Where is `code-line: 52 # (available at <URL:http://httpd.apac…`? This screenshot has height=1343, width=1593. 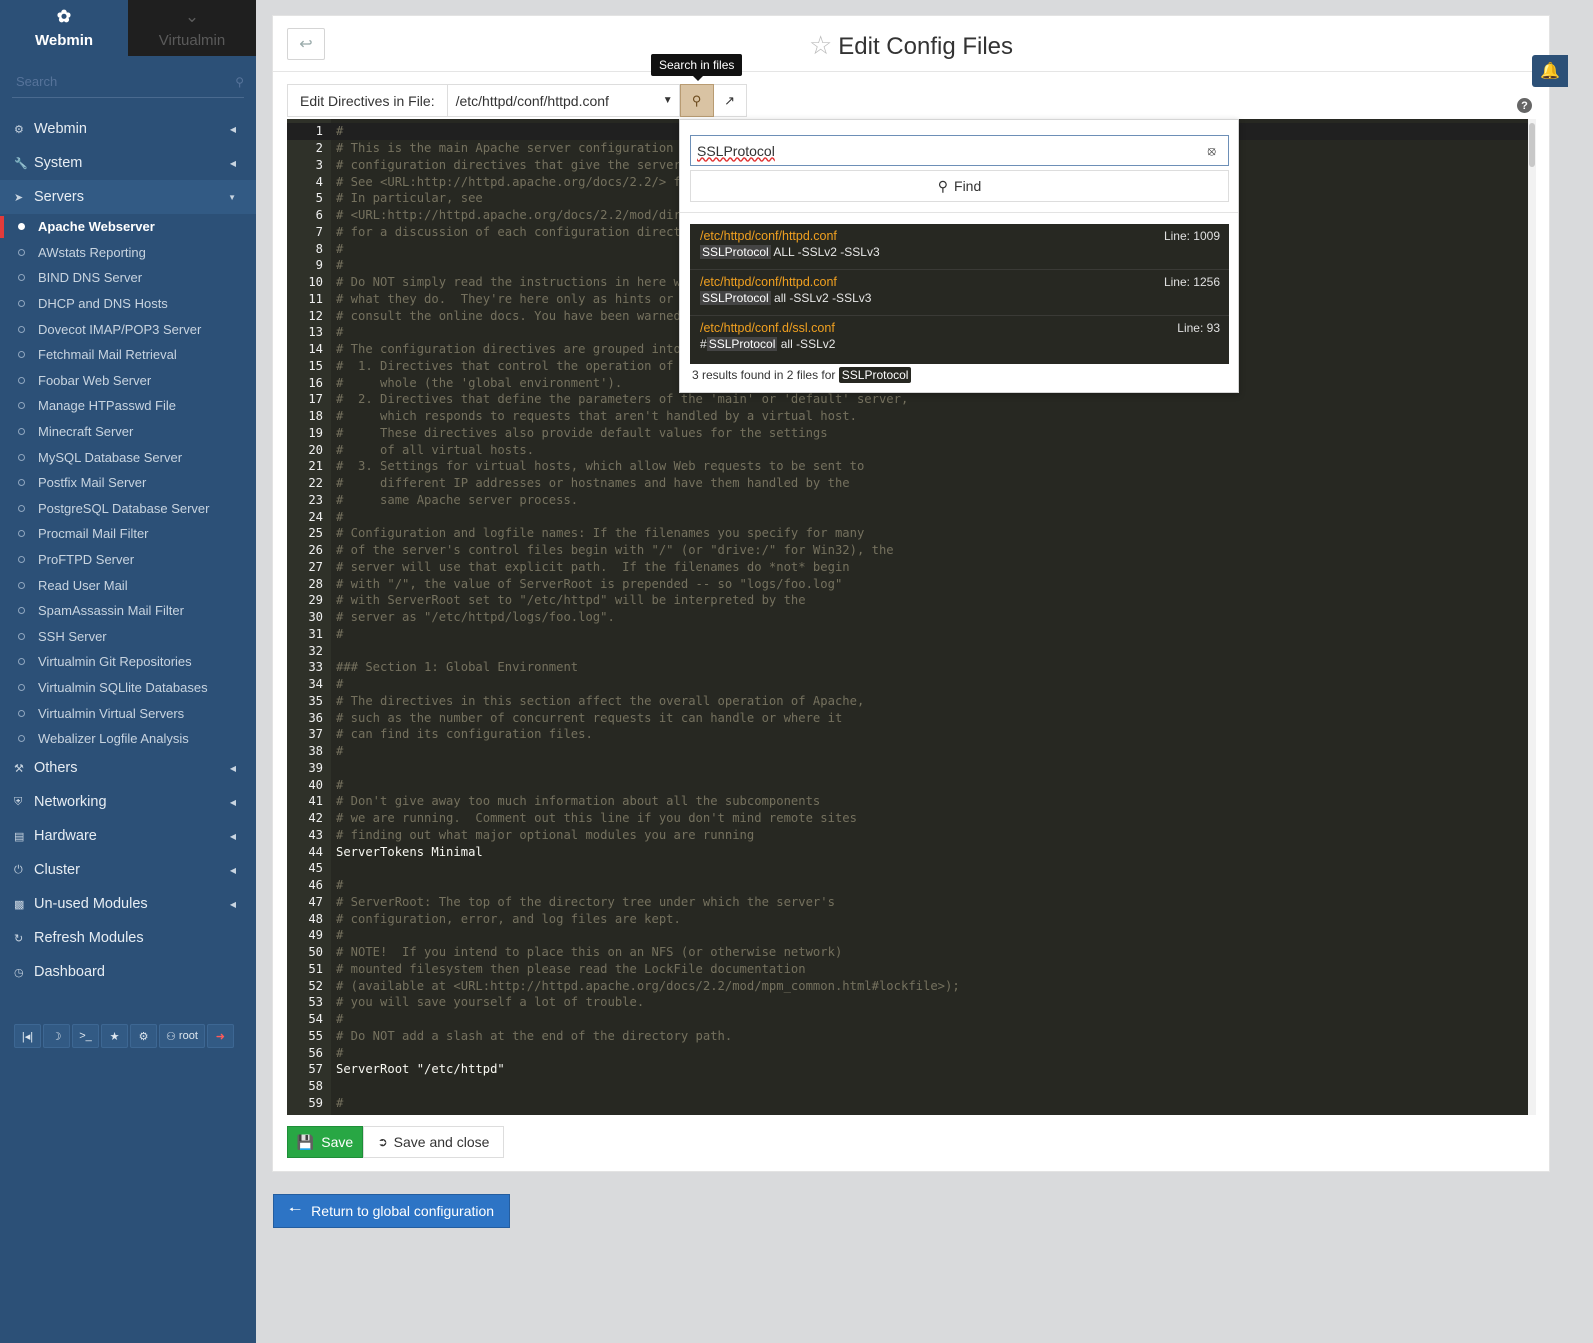 code-line: 52 # (available at <URL:http://httpd.apac… is located at coordinates (907, 985).